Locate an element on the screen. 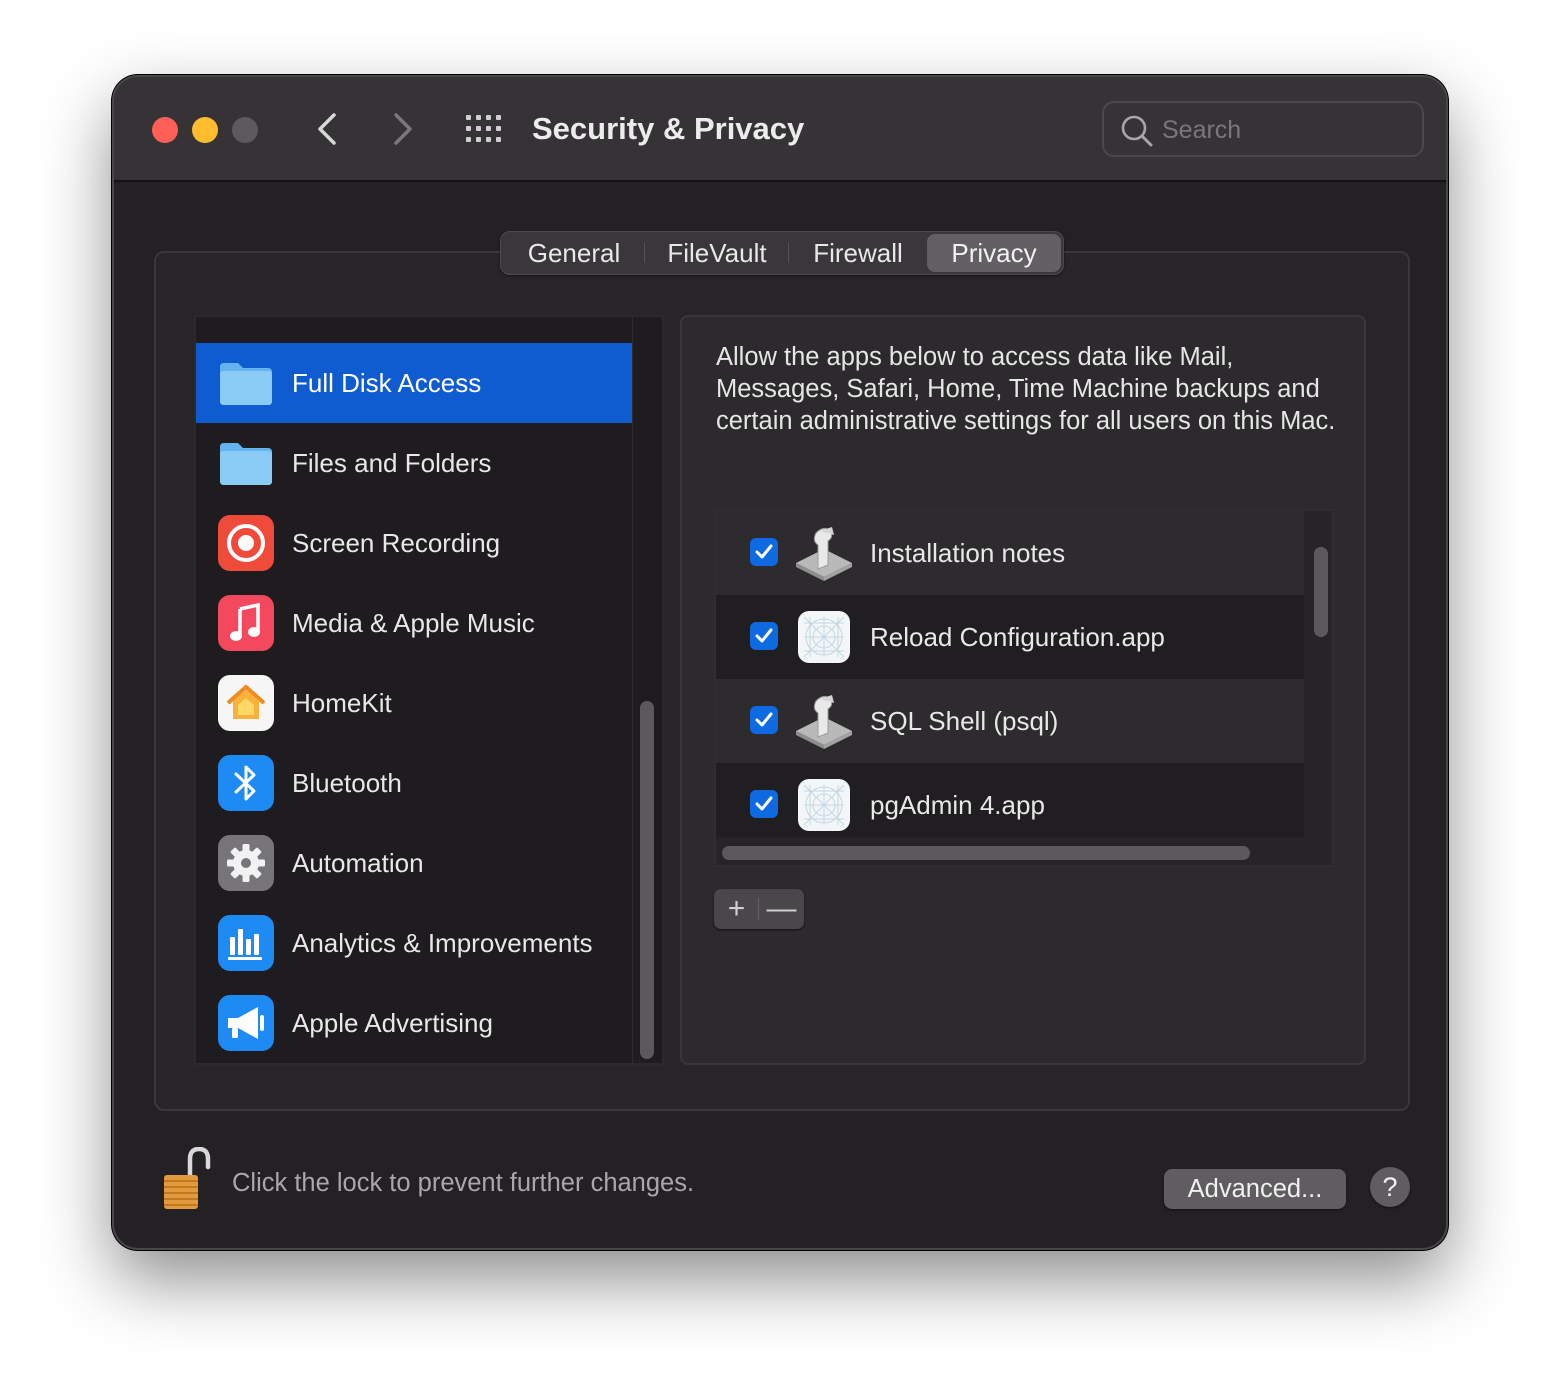 This screenshot has height=1398, width=1560. add-remove-control: + — is located at coordinates (759, 909).